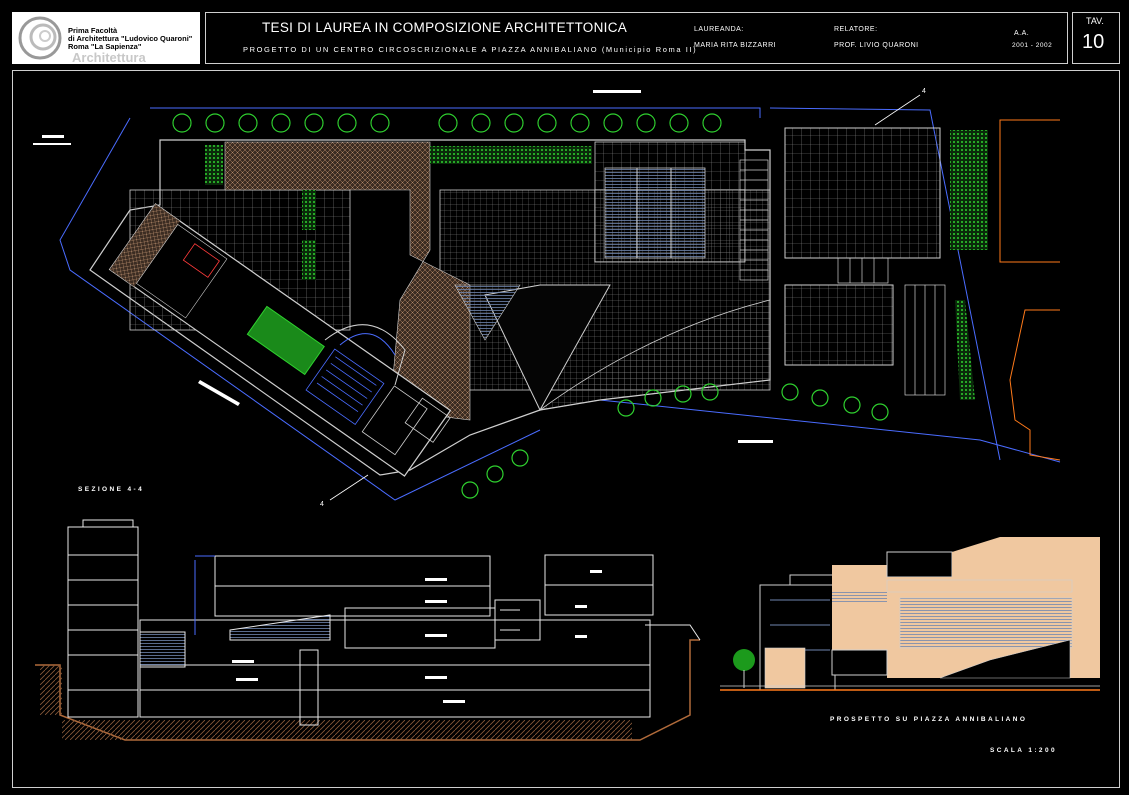 Image resolution: width=1129 pixels, height=795 pixels. I want to click on tree-row-bottom, so click(675, 441).